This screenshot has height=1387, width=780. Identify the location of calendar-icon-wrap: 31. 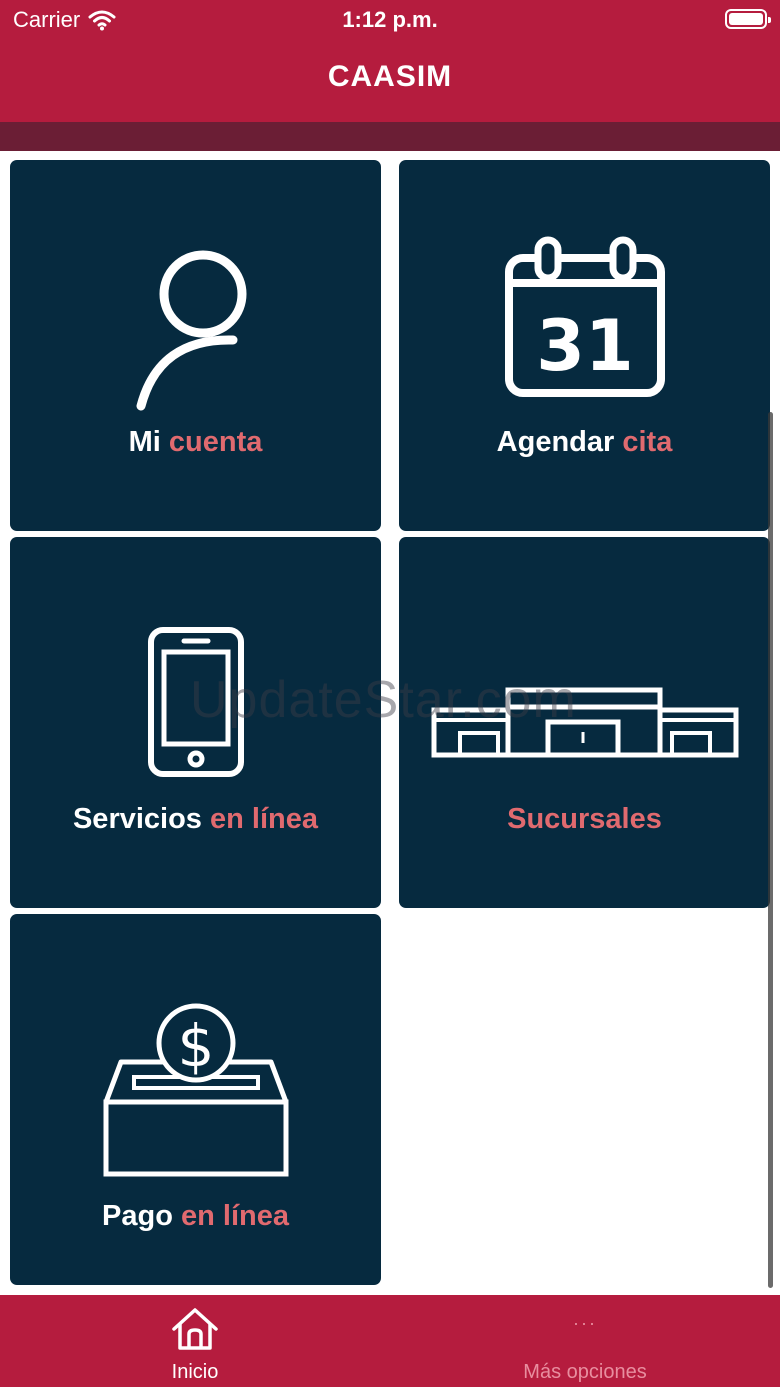
(584, 317).